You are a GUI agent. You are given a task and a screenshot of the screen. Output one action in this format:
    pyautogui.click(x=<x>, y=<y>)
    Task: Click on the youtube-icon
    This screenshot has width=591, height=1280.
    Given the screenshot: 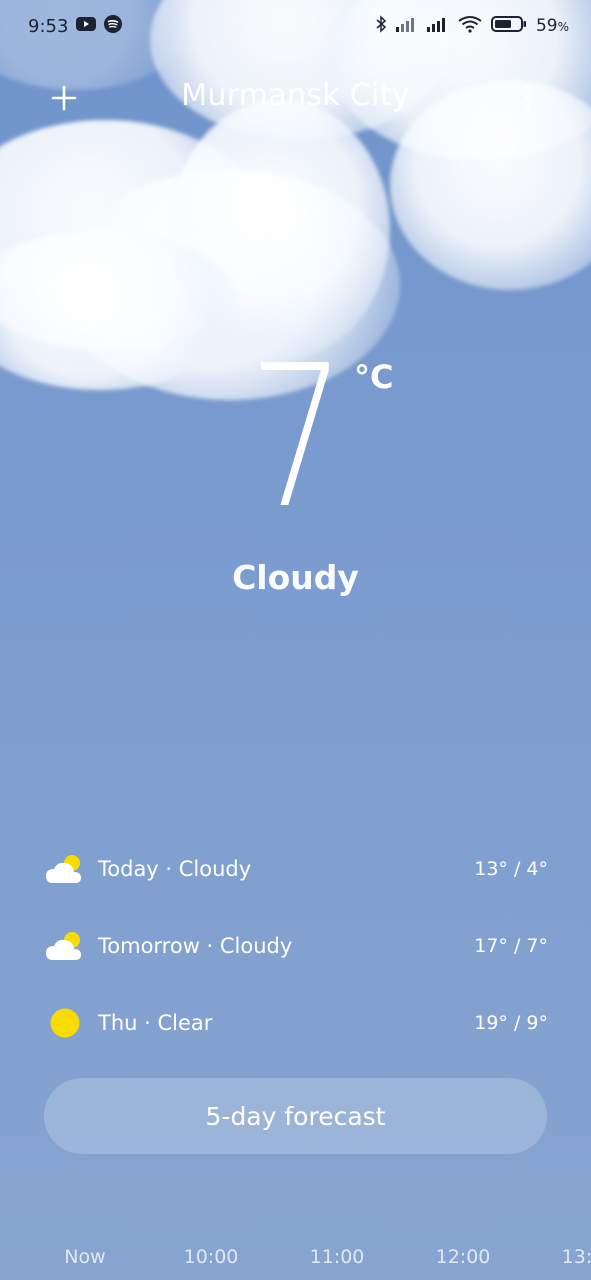 What is the action you would take?
    pyautogui.click(x=86, y=26)
    